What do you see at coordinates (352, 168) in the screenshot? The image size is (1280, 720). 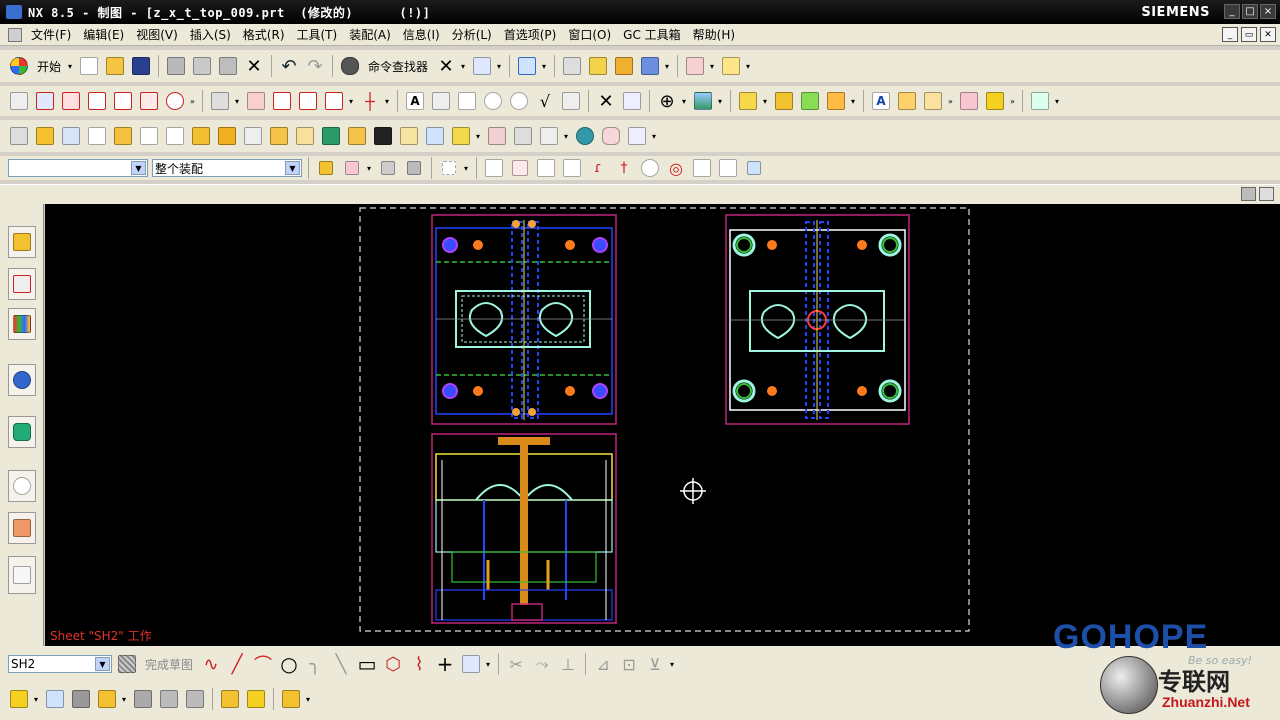 I see `select-component-icon` at bounding box center [352, 168].